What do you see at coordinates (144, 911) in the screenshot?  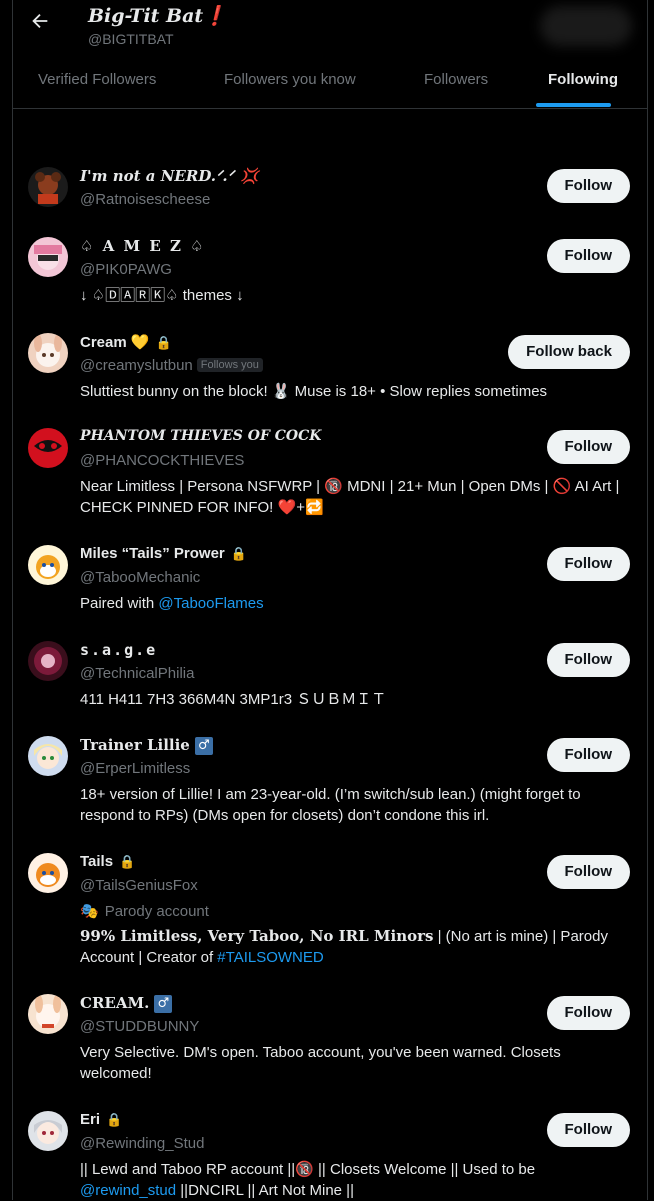 I see `parody-label: 🎭 Parody account` at bounding box center [144, 911].